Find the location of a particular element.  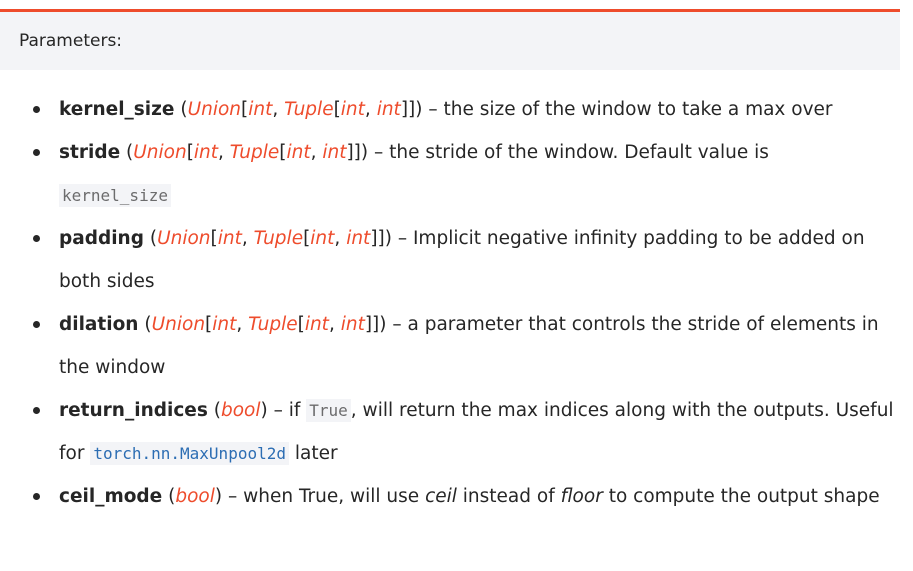

code-true: True is located at coordinates (328, 410).